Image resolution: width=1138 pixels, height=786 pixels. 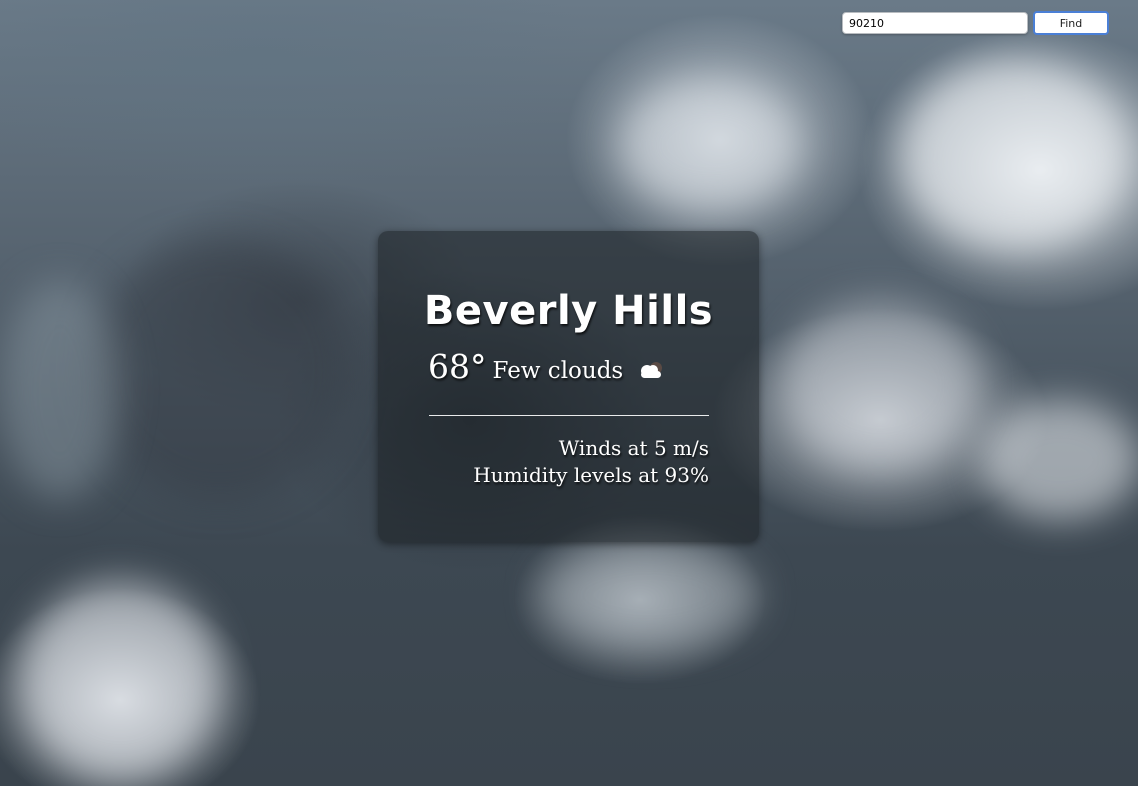 What do you see at coordinates (591, 462) in the screenshot?
I see `weather-details: Winds at 5 m/s Humidity levels at 93%` at bounding box center [591, 462].